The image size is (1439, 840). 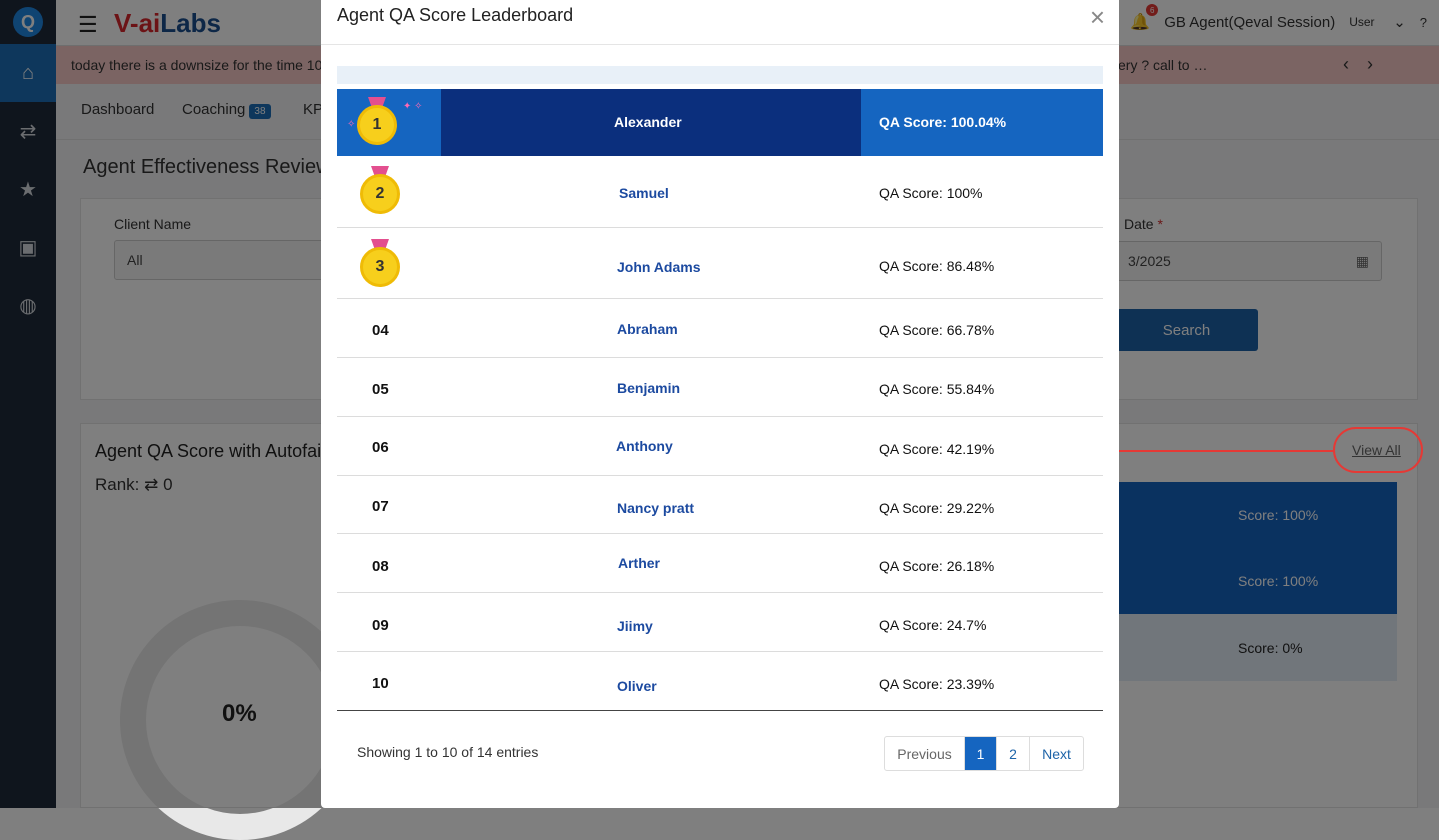 I want to click on agent-score: QA Score: 55.84%, so click(x=937, y=389).